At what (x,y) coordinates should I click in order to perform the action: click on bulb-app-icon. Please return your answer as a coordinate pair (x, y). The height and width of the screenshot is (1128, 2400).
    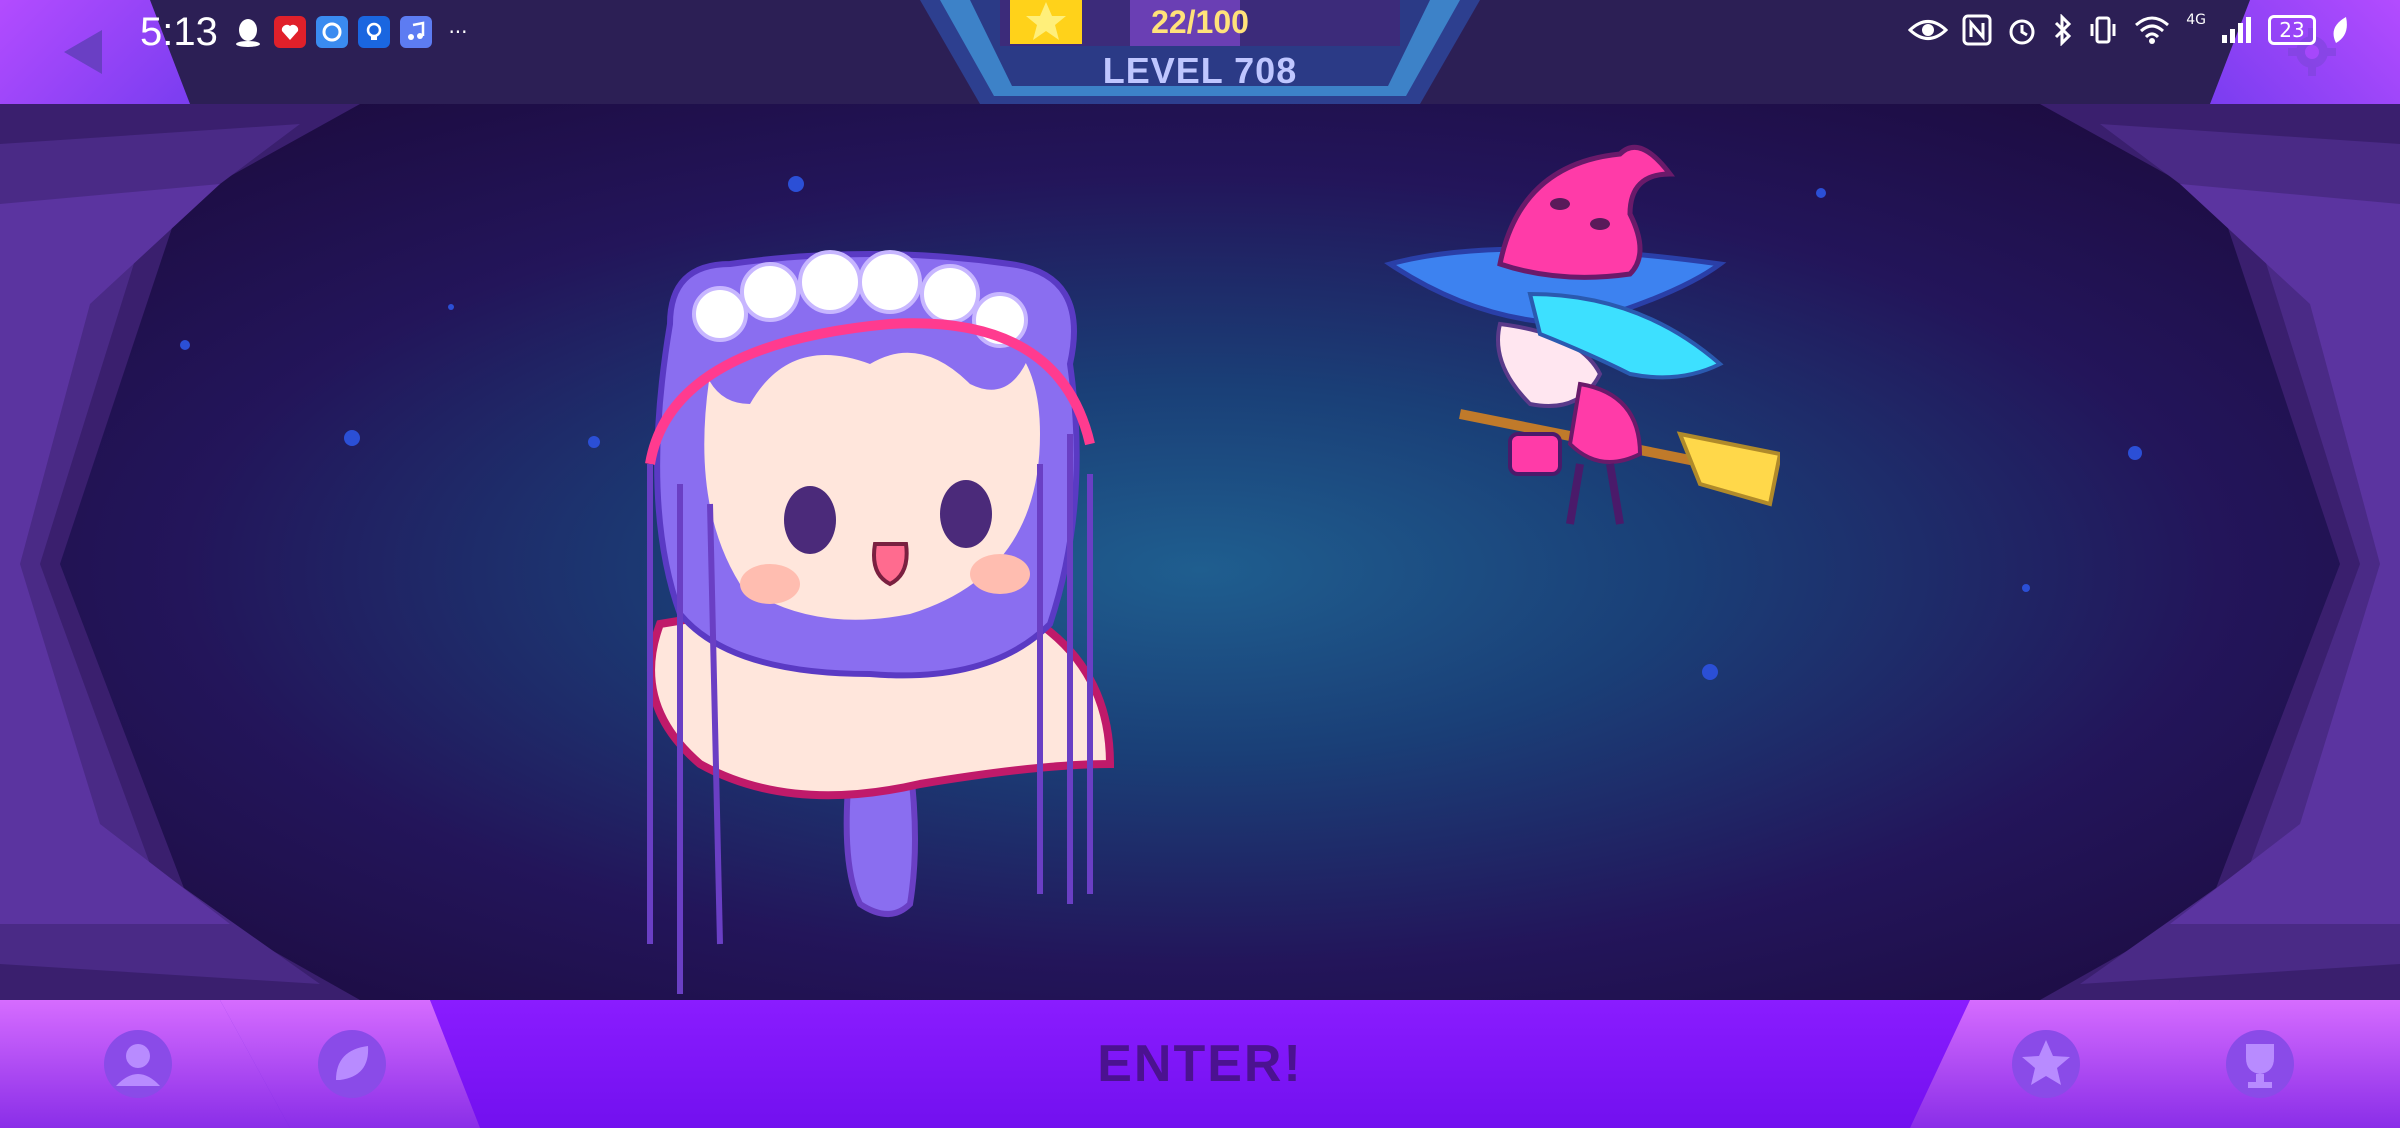
    Looking at the image, I should click on (374, 32).